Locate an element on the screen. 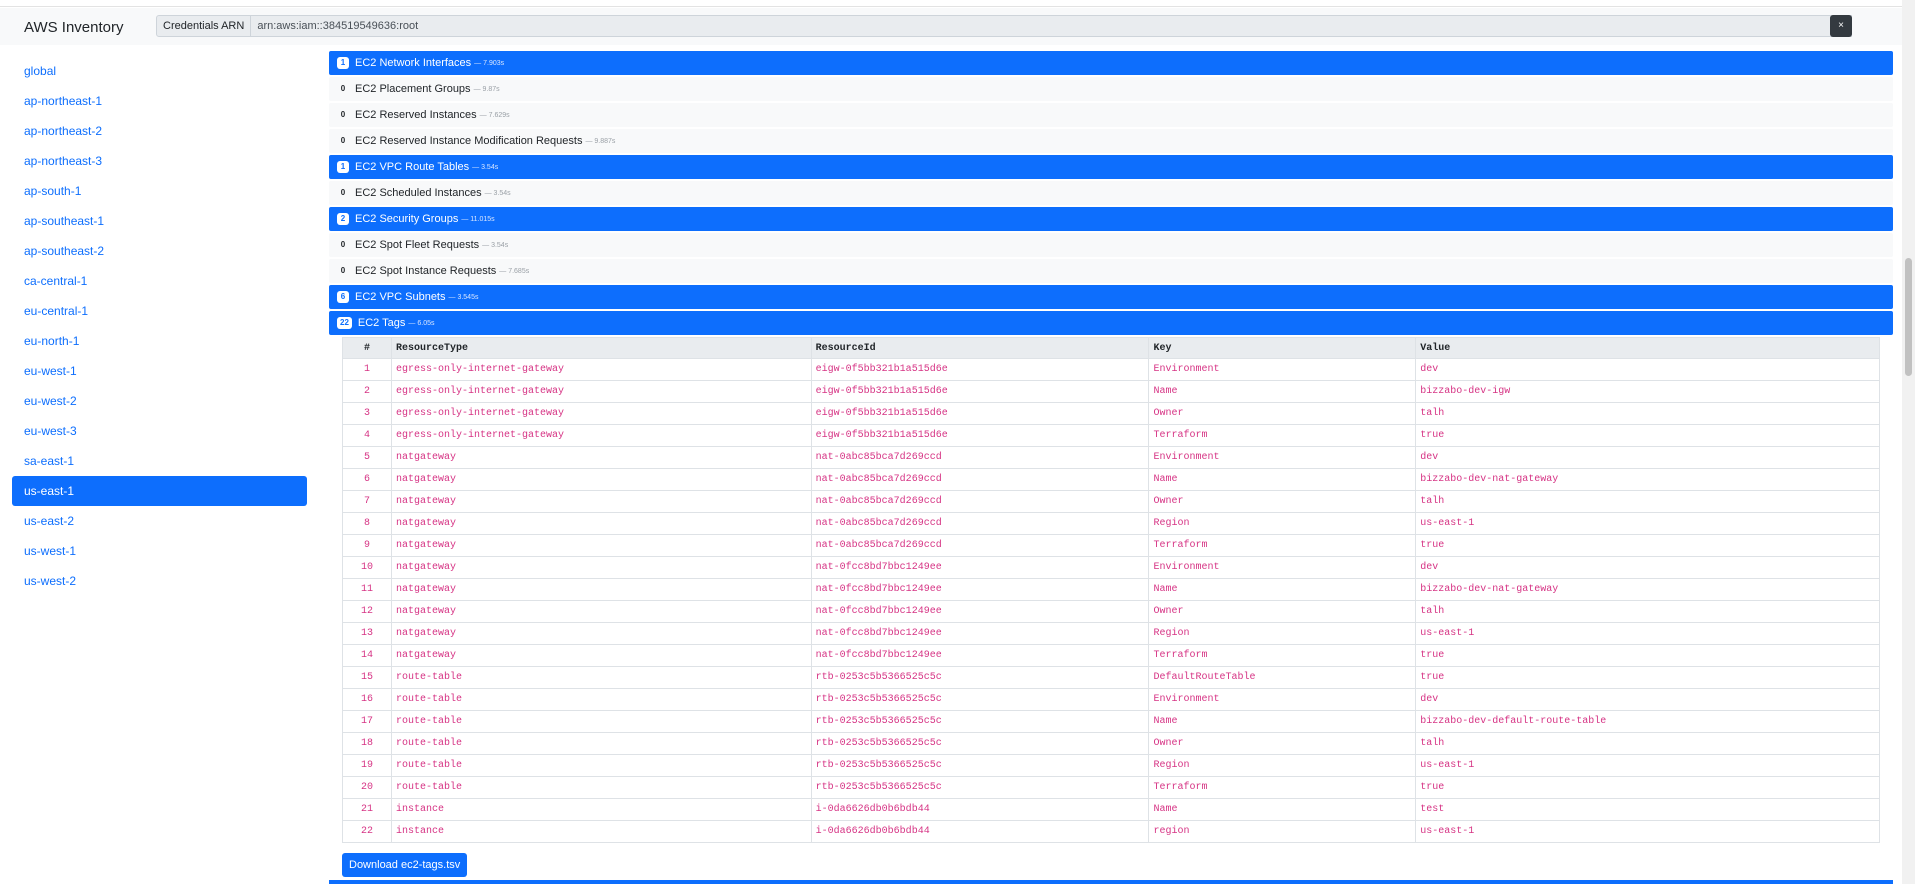 This screenshot has width=1915, height=884. sidebar-region-us-west-1: us-west-1 is located at coordinates (159, 551).